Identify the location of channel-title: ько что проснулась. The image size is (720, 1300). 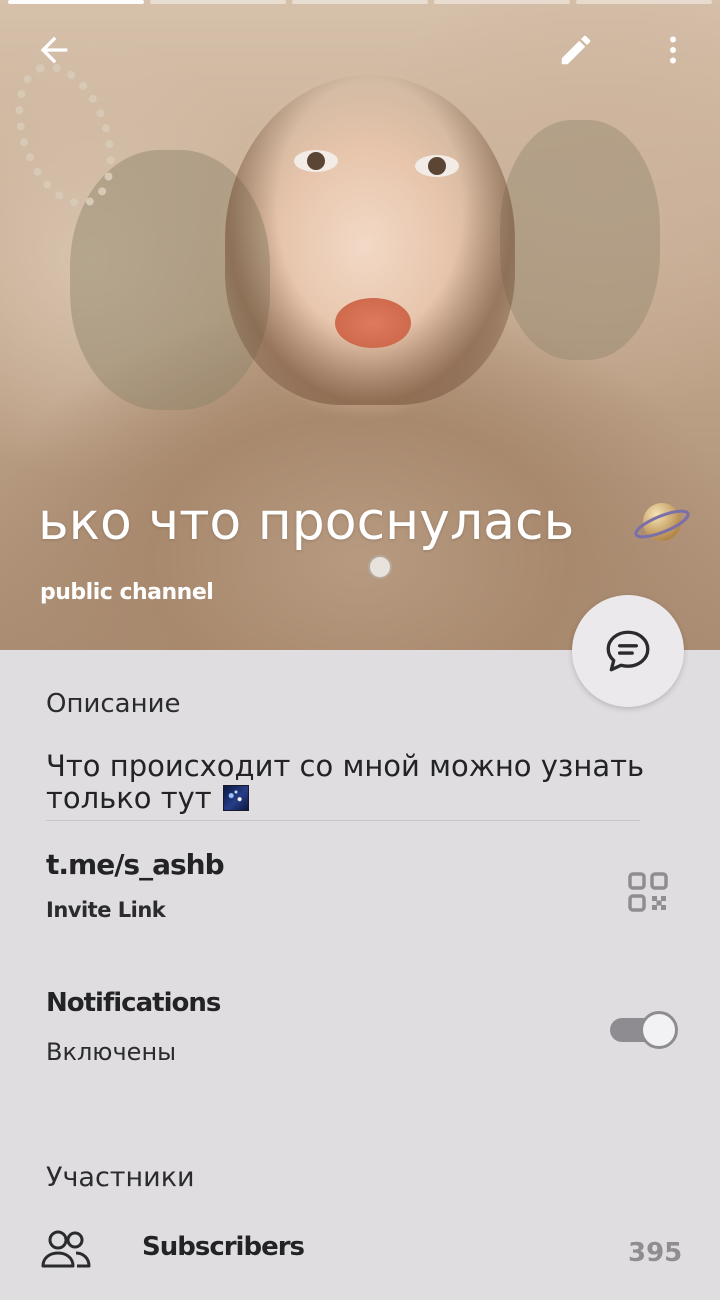
(306, 522).